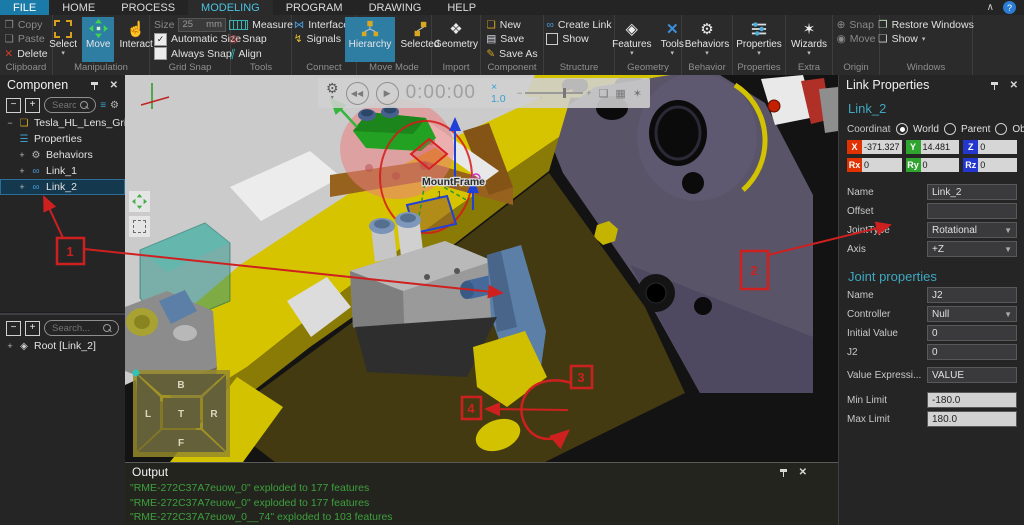  Describe the element at coordinates (25, 54) in the screenshot. I see `delete-button: ✕ Delete` at that location.